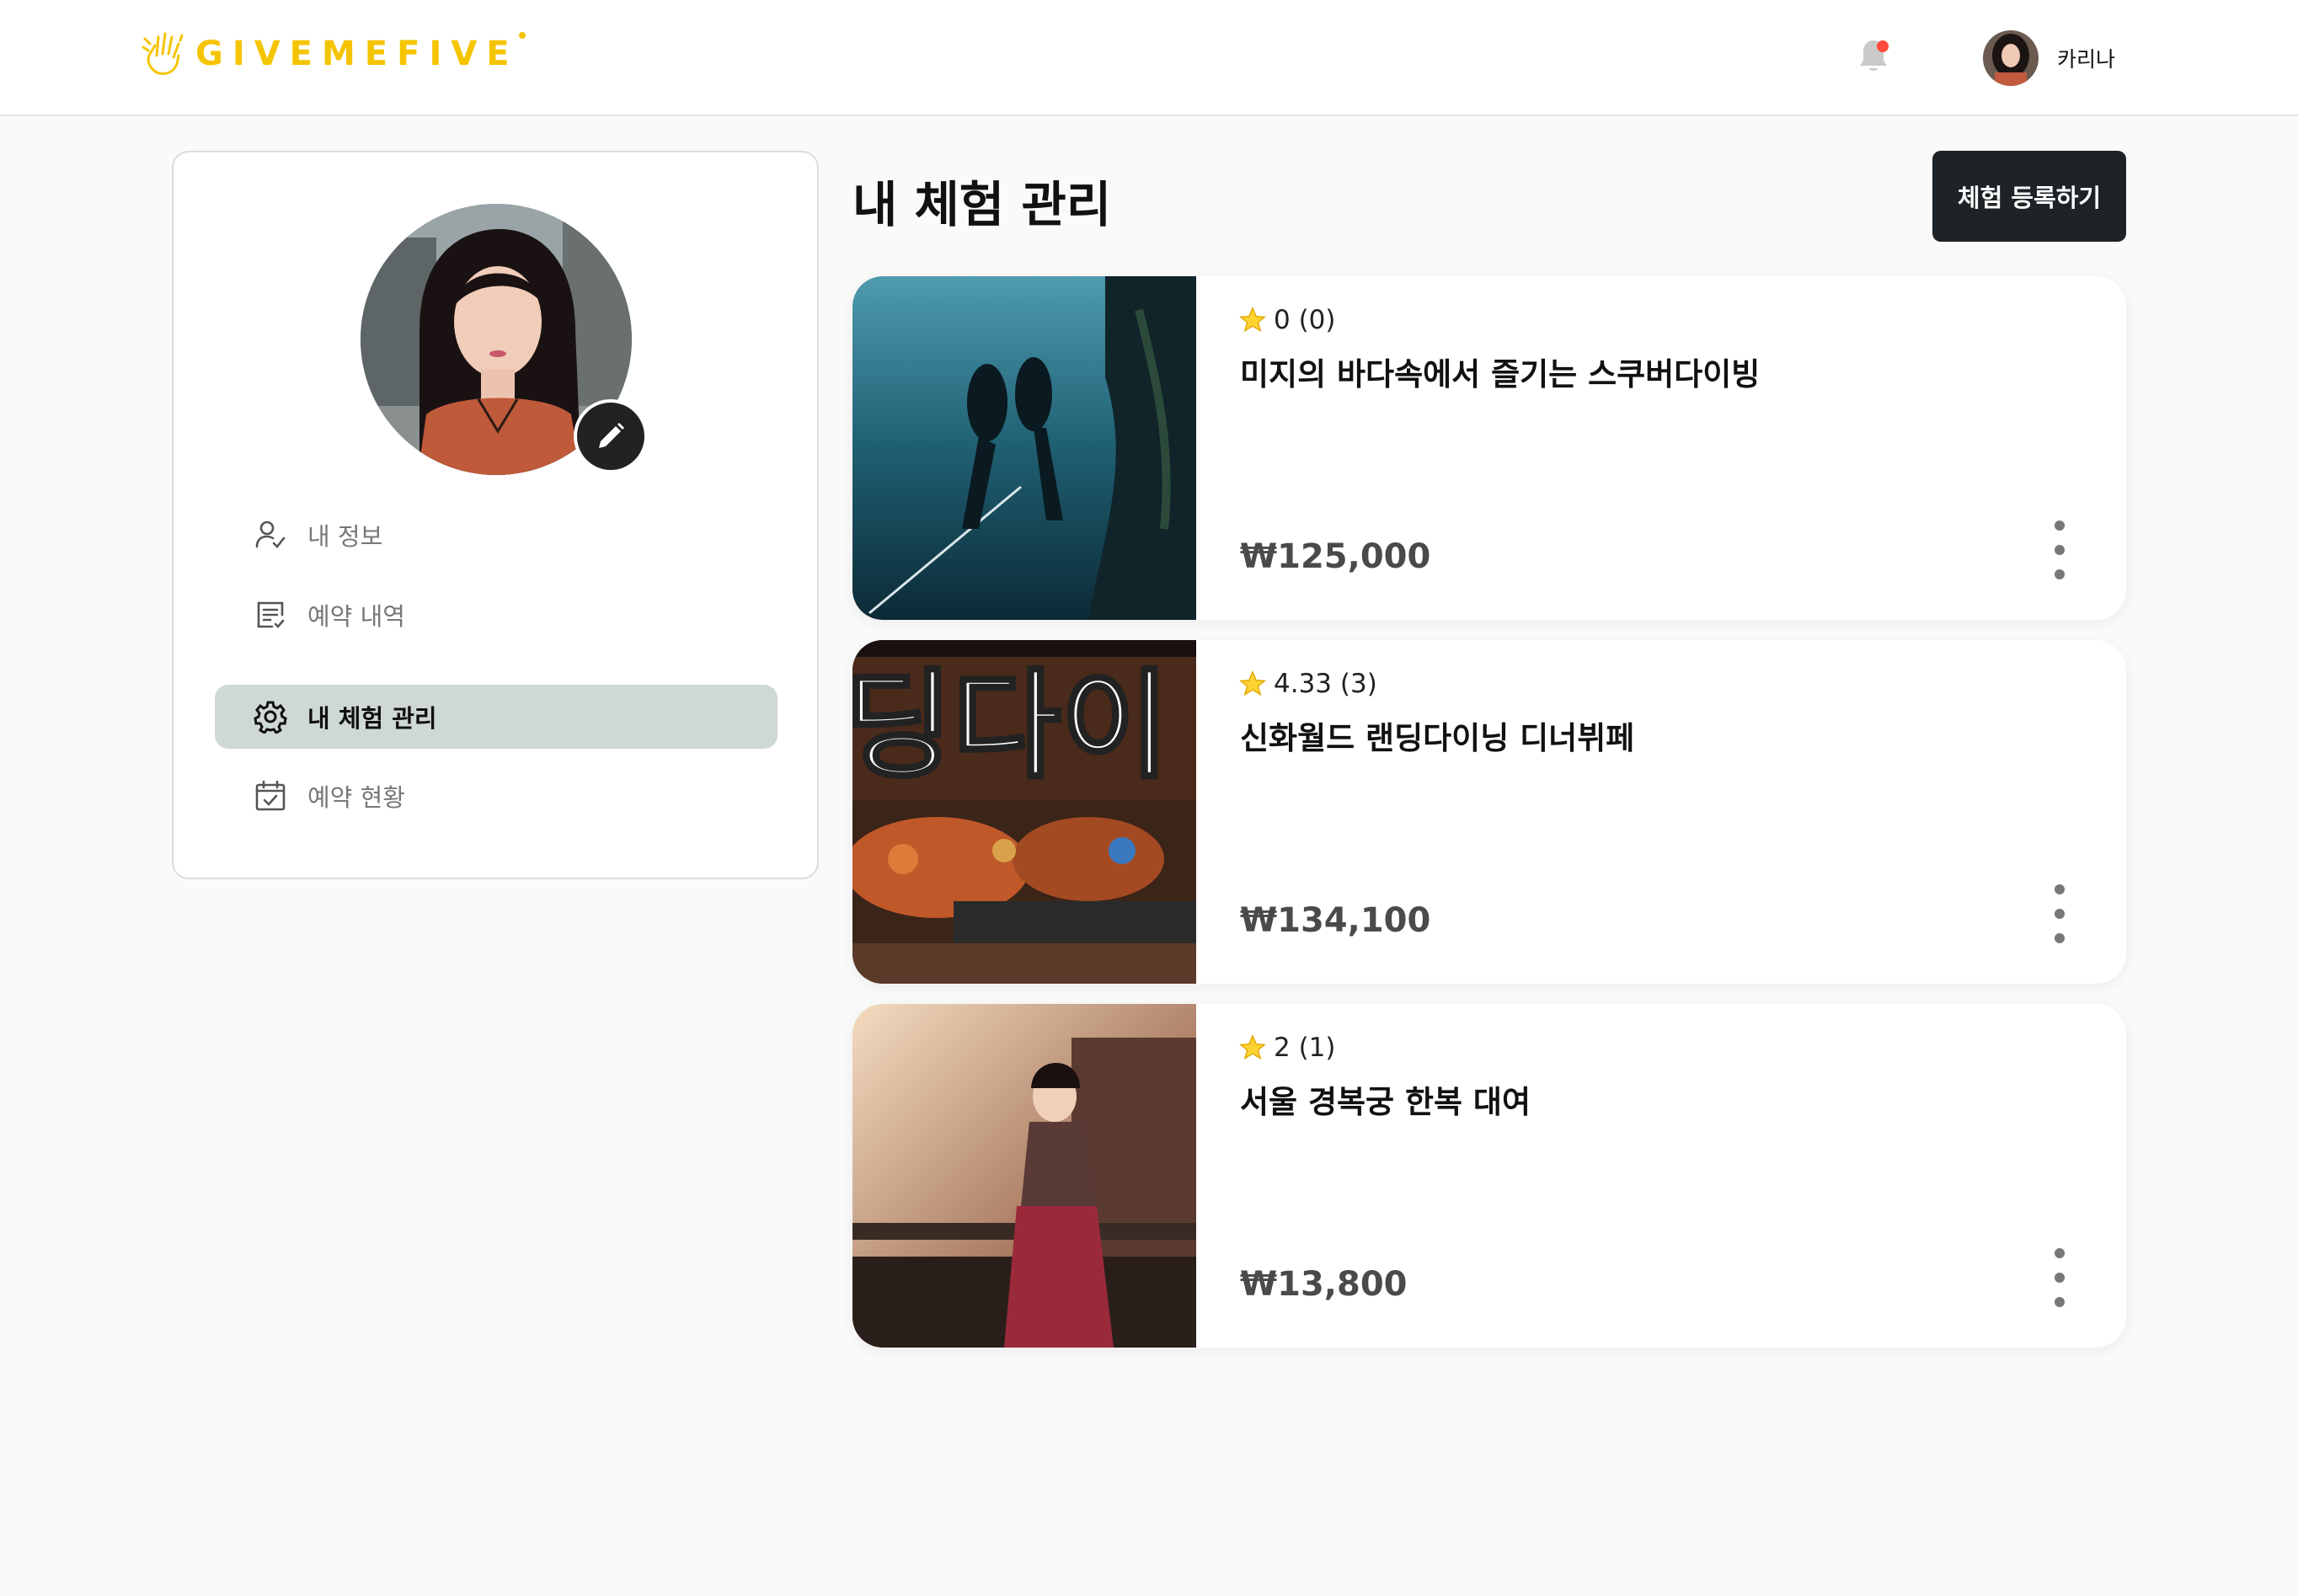 The height and width of the screenshot is (1596, 2298). What do you see at coordinates (1305, 1048) in the screenshot?
I see `rating-text: 2 (1)` at bounding box center [1305, 1048].